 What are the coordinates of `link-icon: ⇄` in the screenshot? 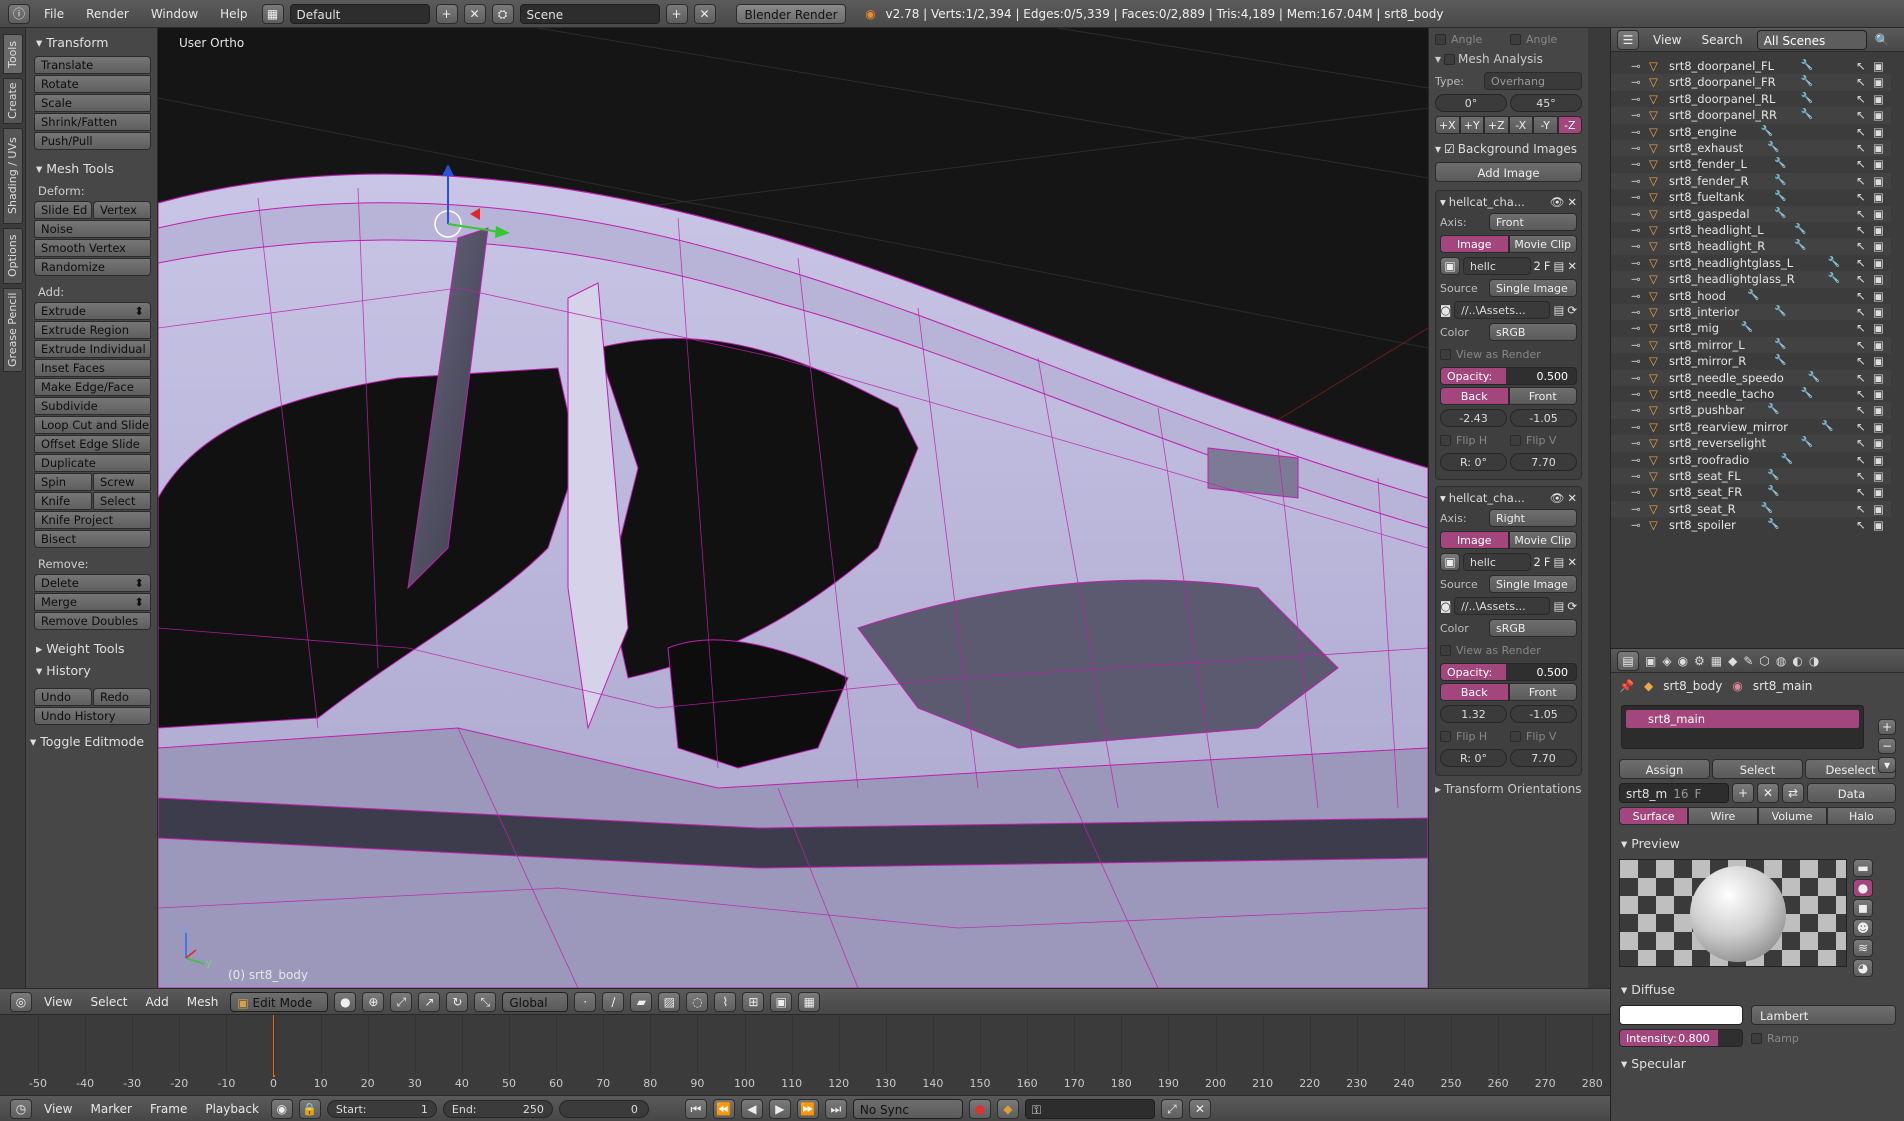 It's located at (1793, 793).